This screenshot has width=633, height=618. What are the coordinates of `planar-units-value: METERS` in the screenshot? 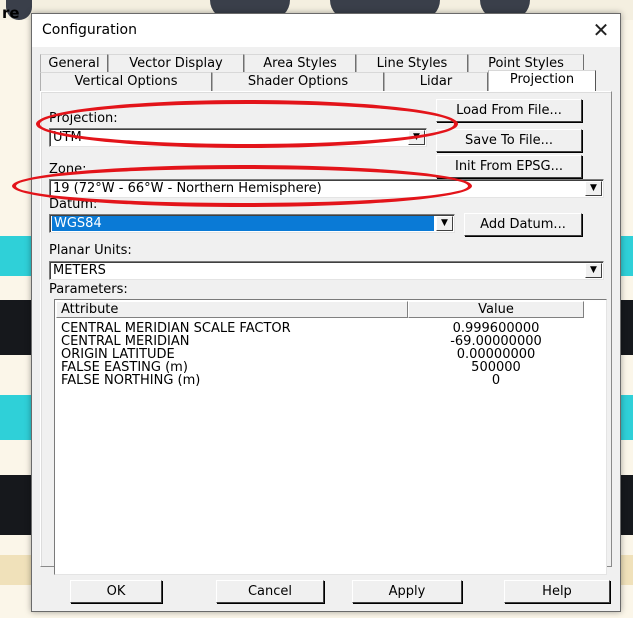 It's located at (79, 270).